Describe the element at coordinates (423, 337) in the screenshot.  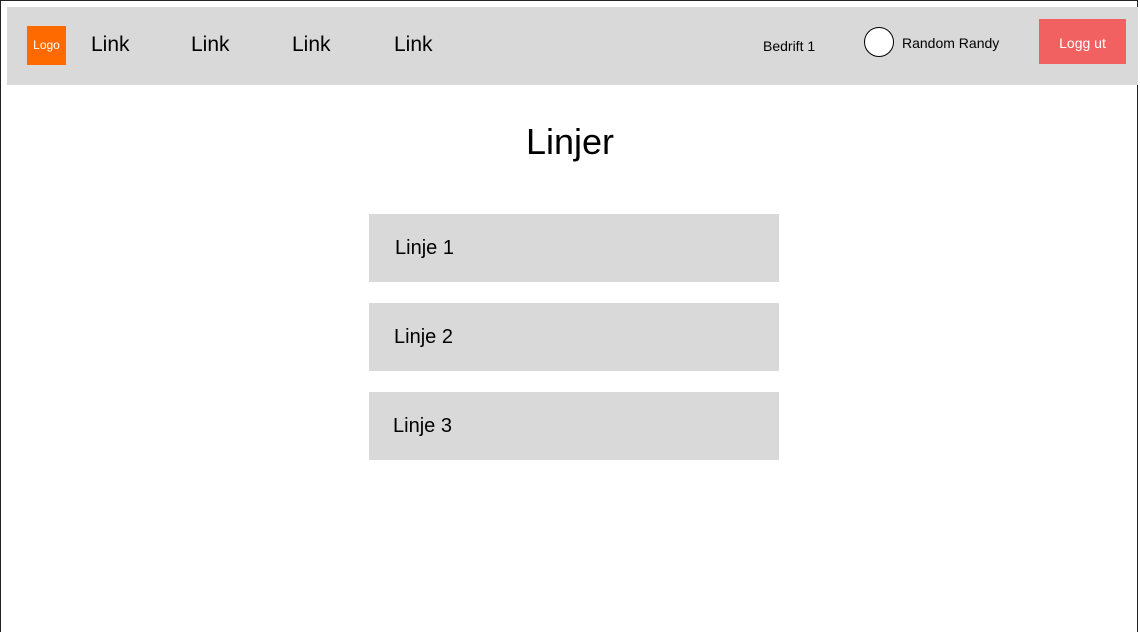
I see `line-item-label: Linje 2` at that location.